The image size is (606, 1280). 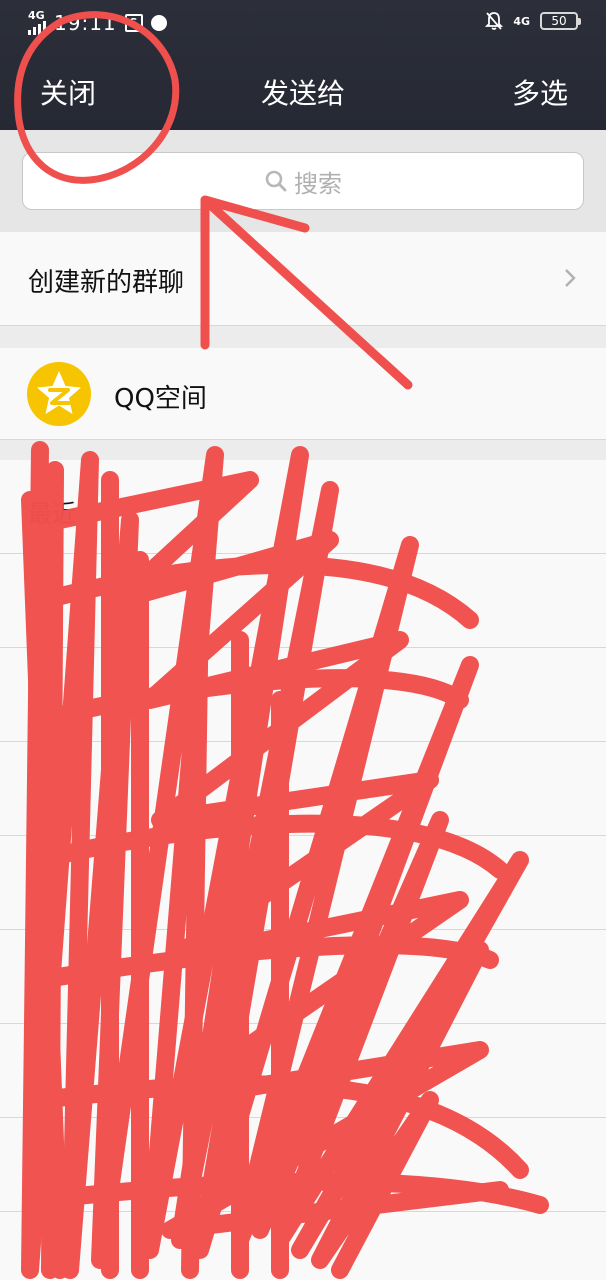 What do you see at coordinates (36, 15) in the screenshot?
I see `network-type-label: 4G` at bounding box center [36, 15].